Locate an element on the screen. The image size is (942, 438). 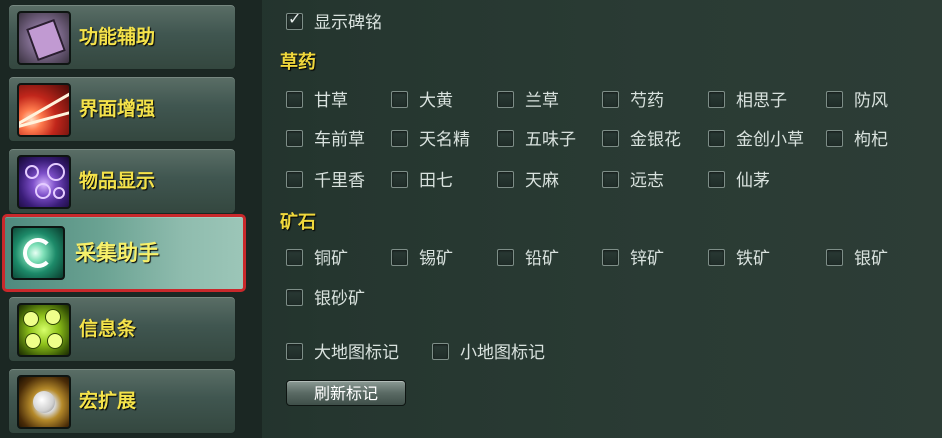
sidebar-item-label: 采集助手 is located at coordinates (117, 253).